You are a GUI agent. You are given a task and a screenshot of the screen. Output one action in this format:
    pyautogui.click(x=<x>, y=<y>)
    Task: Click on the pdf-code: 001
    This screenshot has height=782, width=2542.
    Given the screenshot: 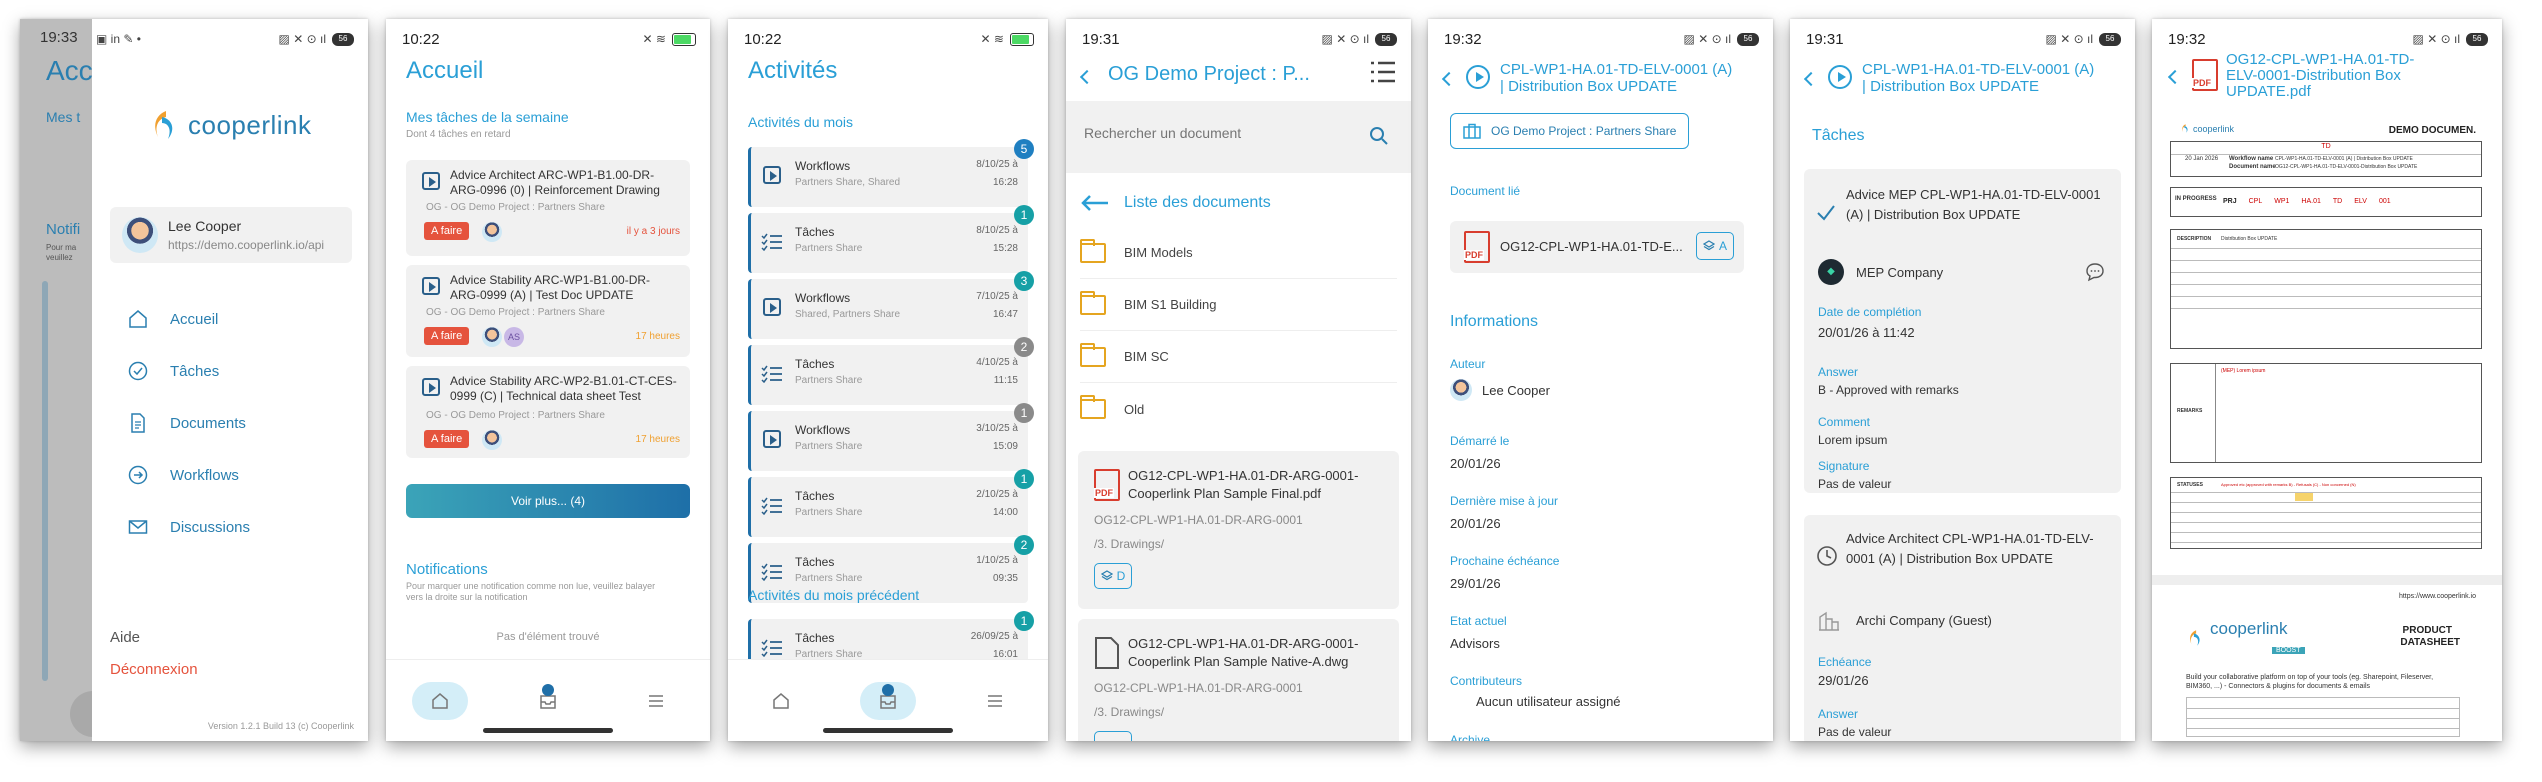 What is the action you would take?
    pyautogui.click(x=2384, y=201)
    